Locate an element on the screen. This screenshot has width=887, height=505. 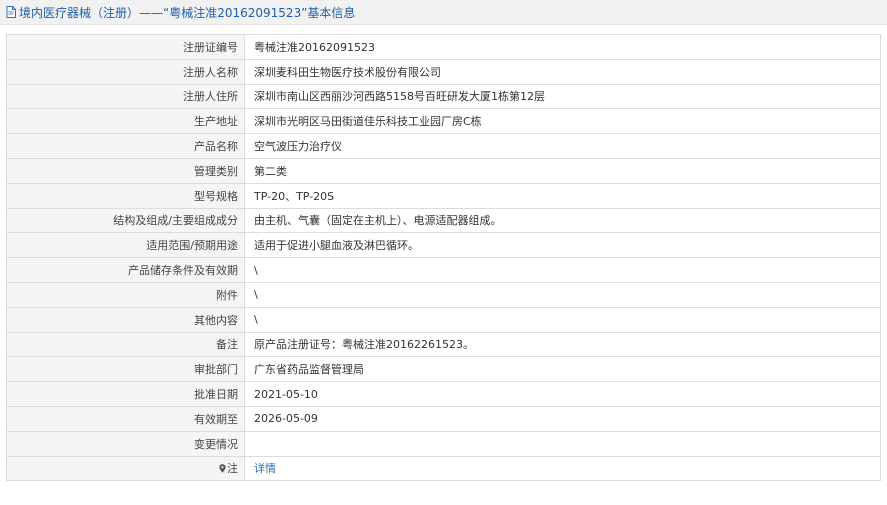
row-value-registrant-address: 深圳市南山区西丽沙河西路5158号百旺研发大厦1栋第12层 is located at coordinates (562, 96).